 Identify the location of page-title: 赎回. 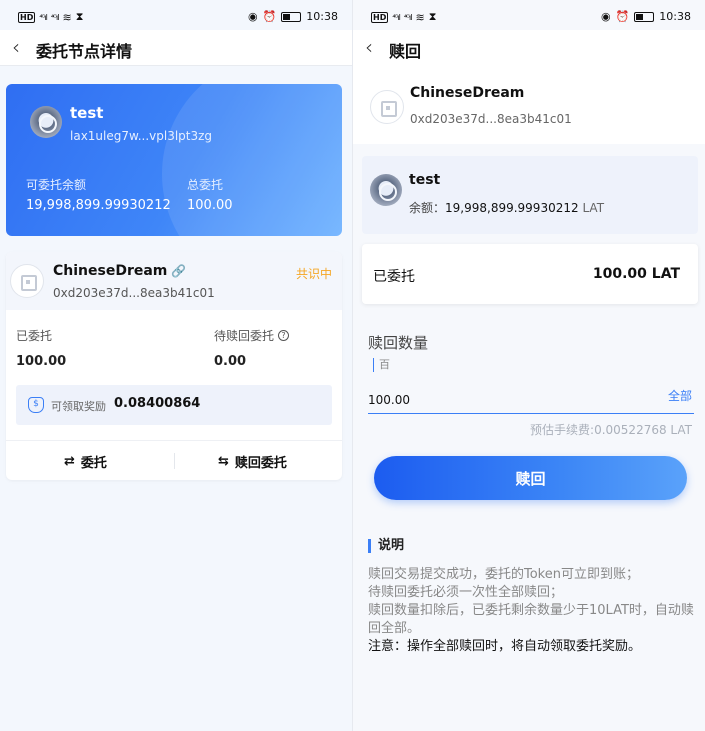
(405, 51).